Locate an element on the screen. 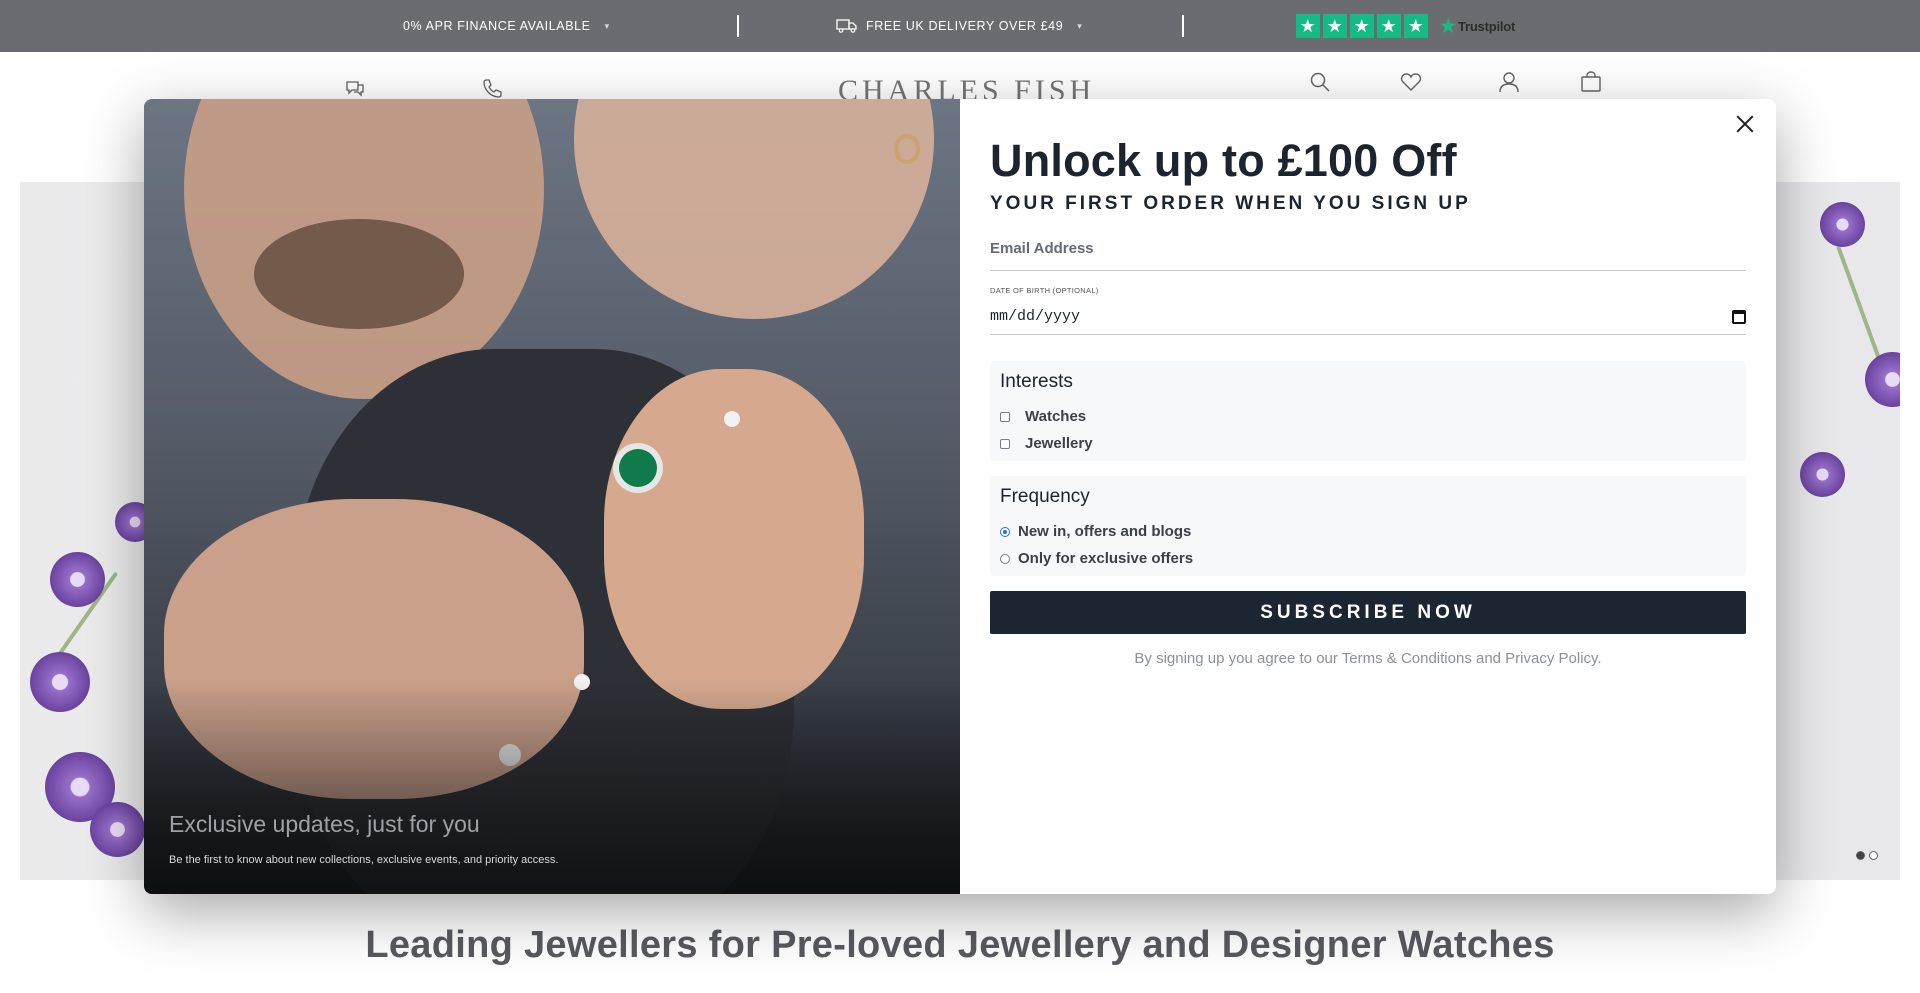 Image resolution: width=1920 pixels, height=993 pixels. dob-value: mm/dd/yyyy is located at coordinates (1035, 316).